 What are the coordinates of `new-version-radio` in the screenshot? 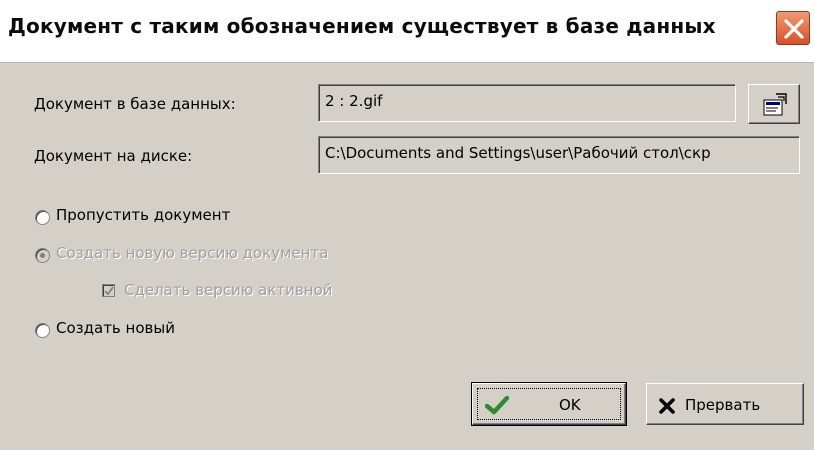 It's located at (42, 255).